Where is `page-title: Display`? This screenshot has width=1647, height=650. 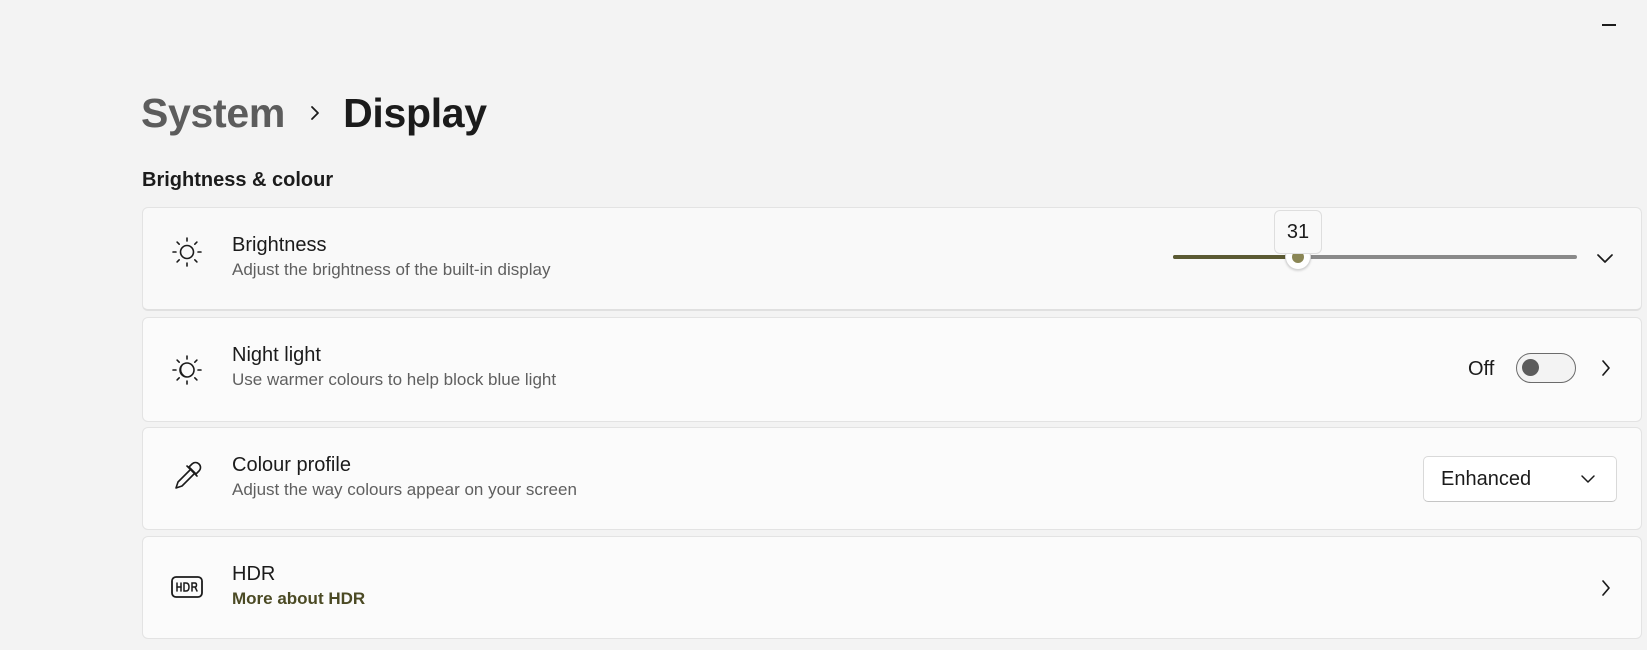
page-title: Display is located at coordinates (415, 112).